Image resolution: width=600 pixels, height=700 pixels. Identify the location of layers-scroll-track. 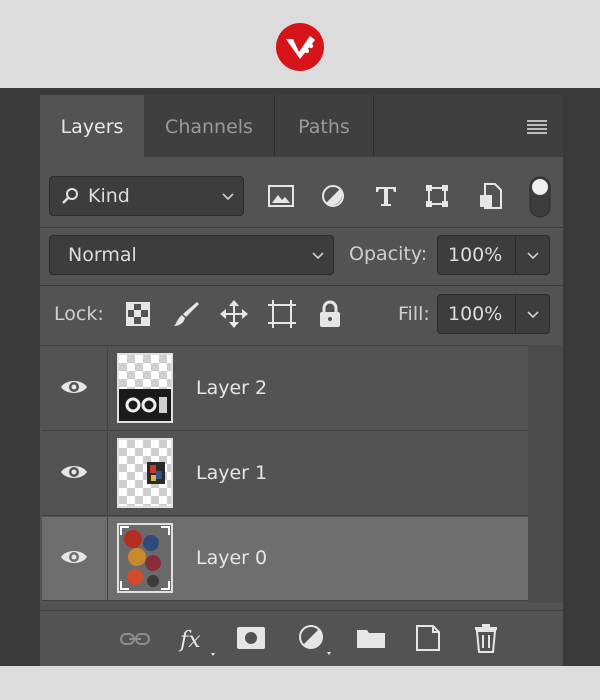
(545, 474).